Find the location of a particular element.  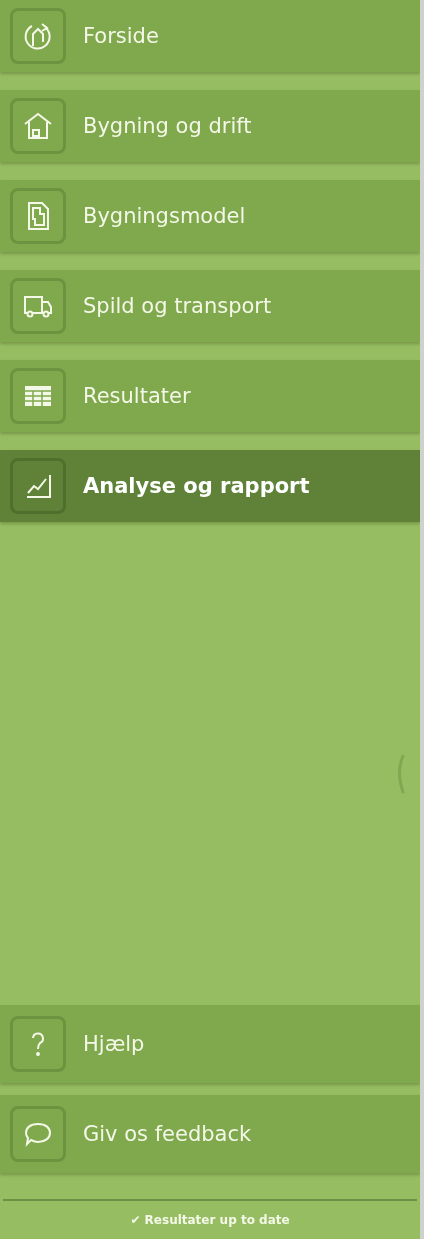

nav-item: Analyse og rapport is located at coordinates (210, 486).